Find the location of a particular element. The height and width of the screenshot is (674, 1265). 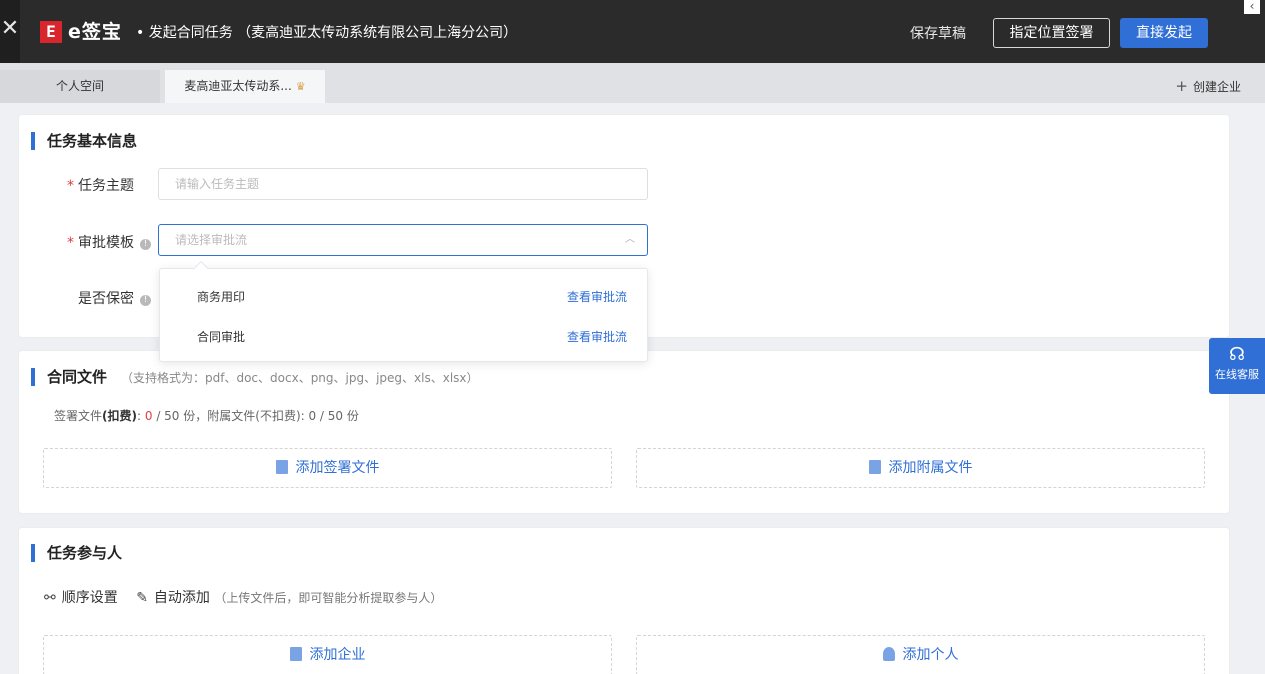

edit-icon: ✎ is located at coordinates (142, 598).